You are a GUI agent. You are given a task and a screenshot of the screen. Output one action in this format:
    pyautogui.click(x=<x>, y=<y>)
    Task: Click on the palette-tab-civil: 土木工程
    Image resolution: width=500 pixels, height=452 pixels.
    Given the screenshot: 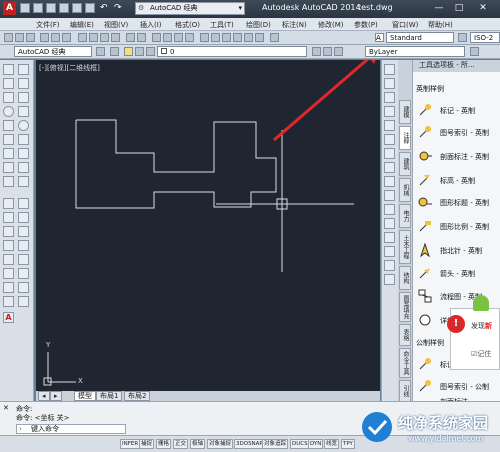 What is the action you would take?
    pyautogui.click(x=405, y=247)
    